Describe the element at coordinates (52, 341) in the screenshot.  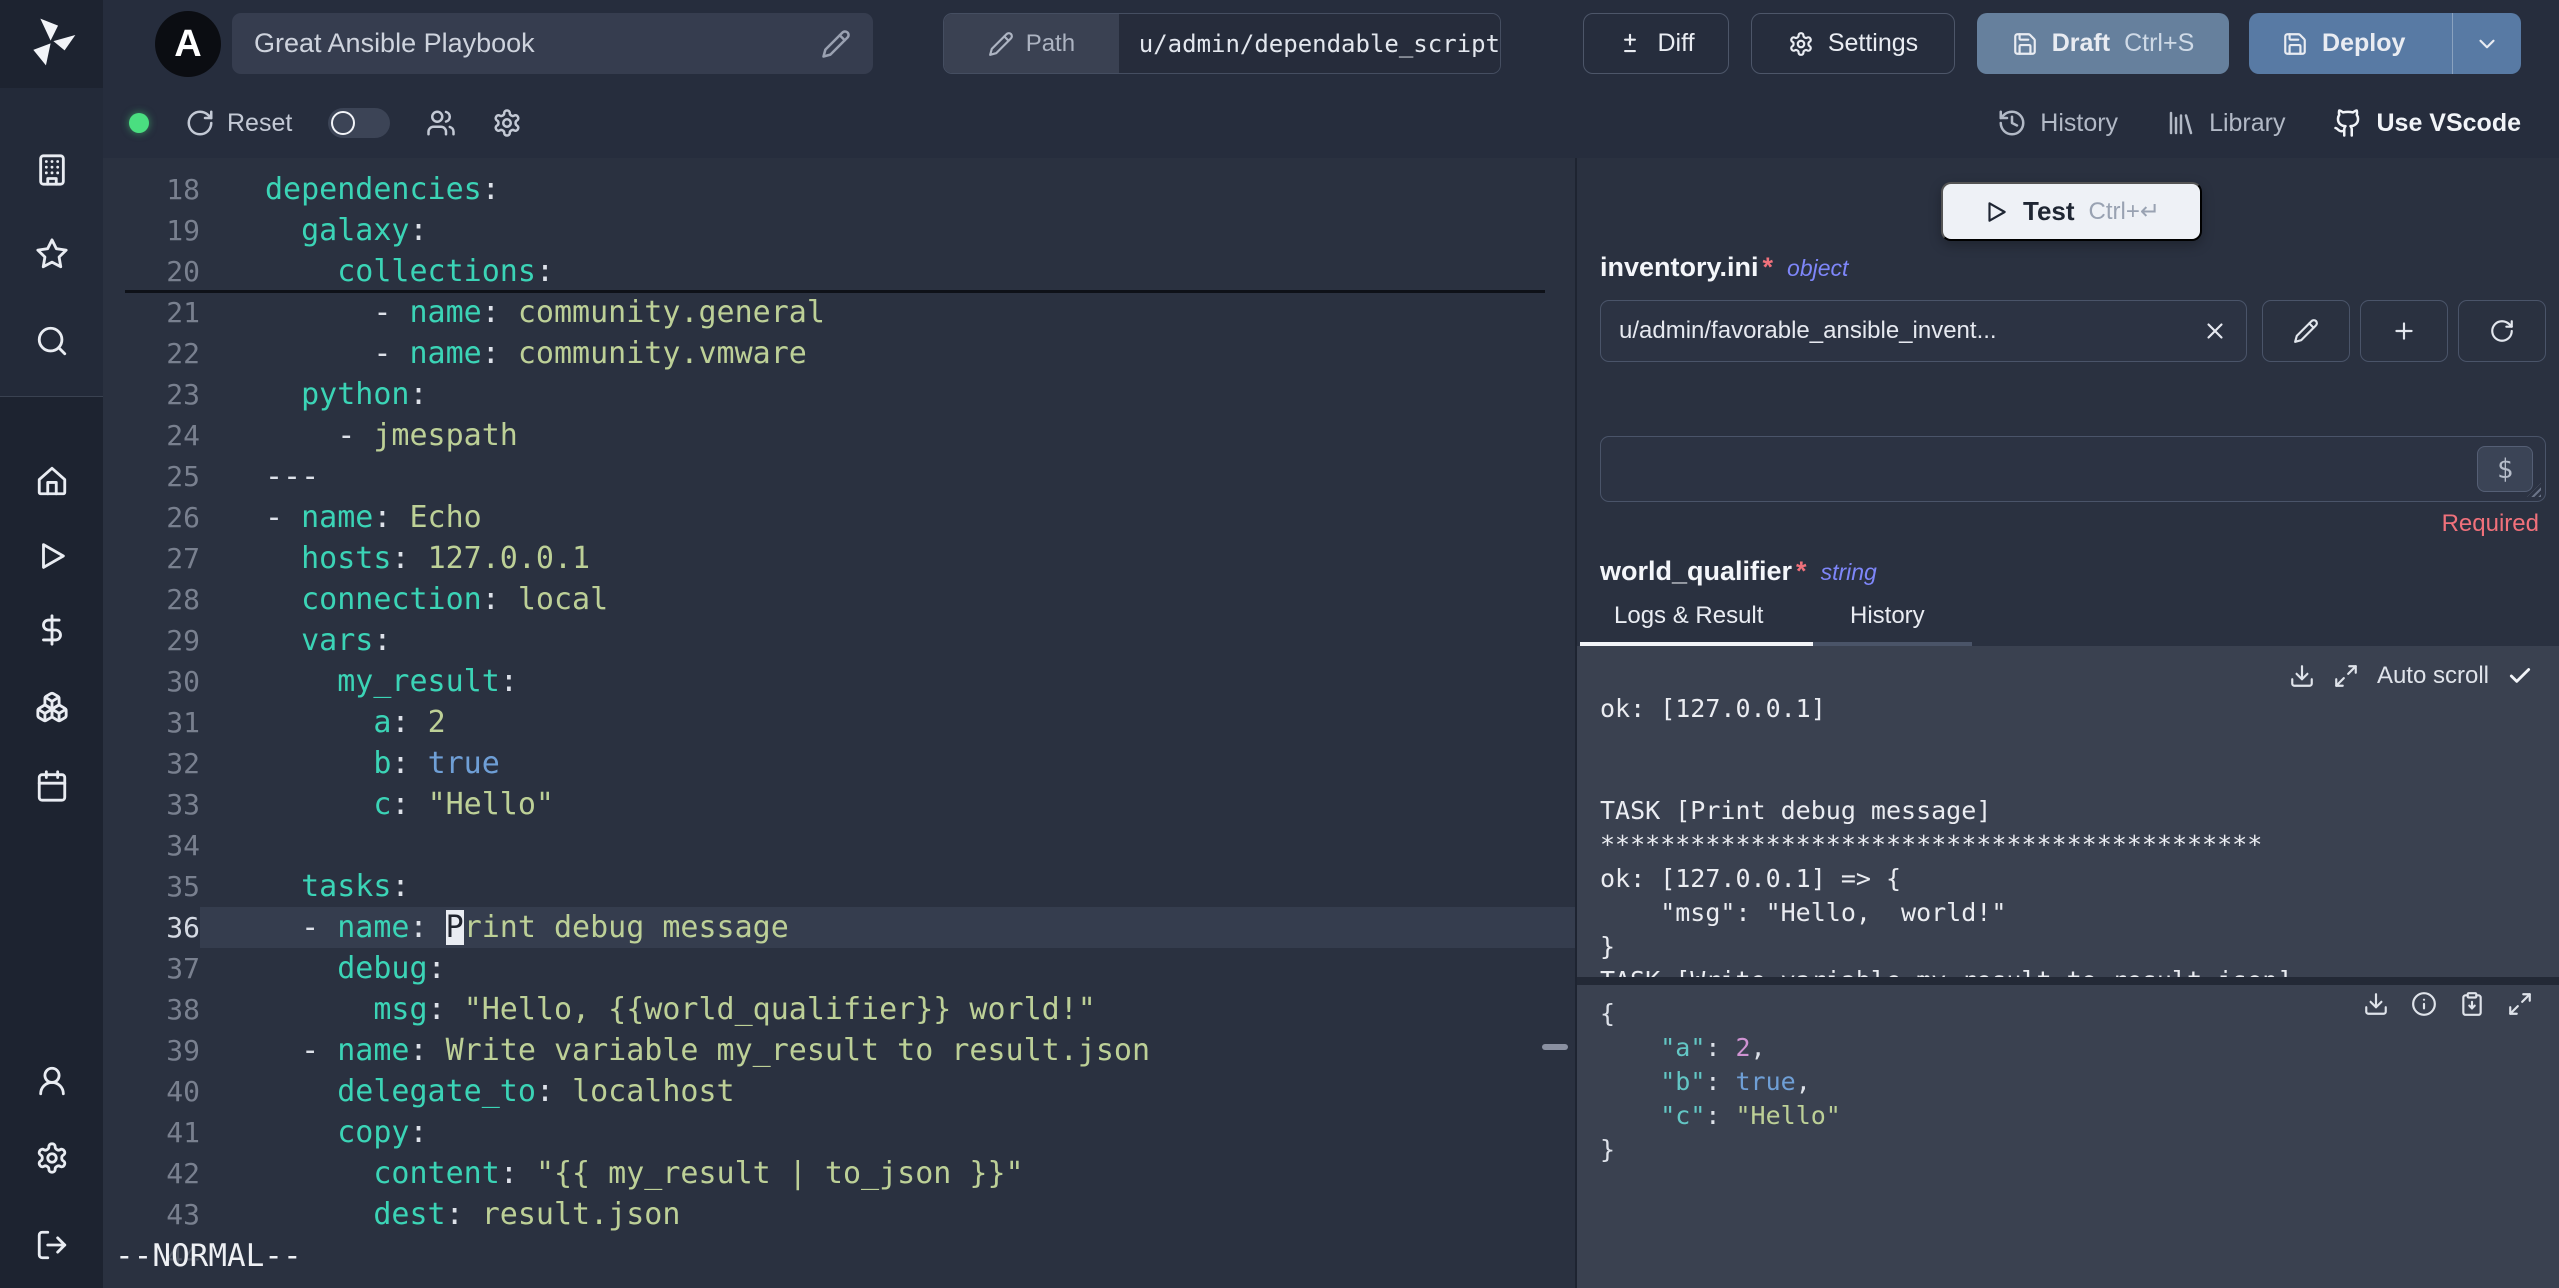
I see `search-icon` at that location.